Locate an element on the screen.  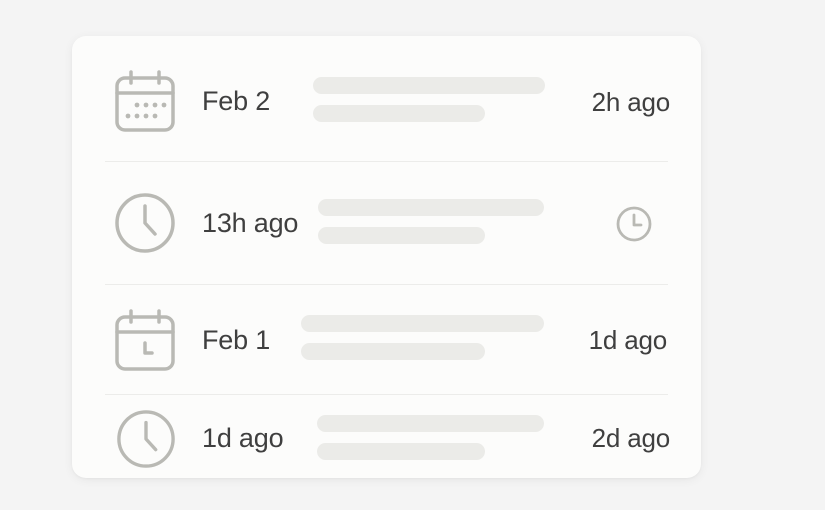
item-date-label: Feb 1 is located at coordinates (236, 340).